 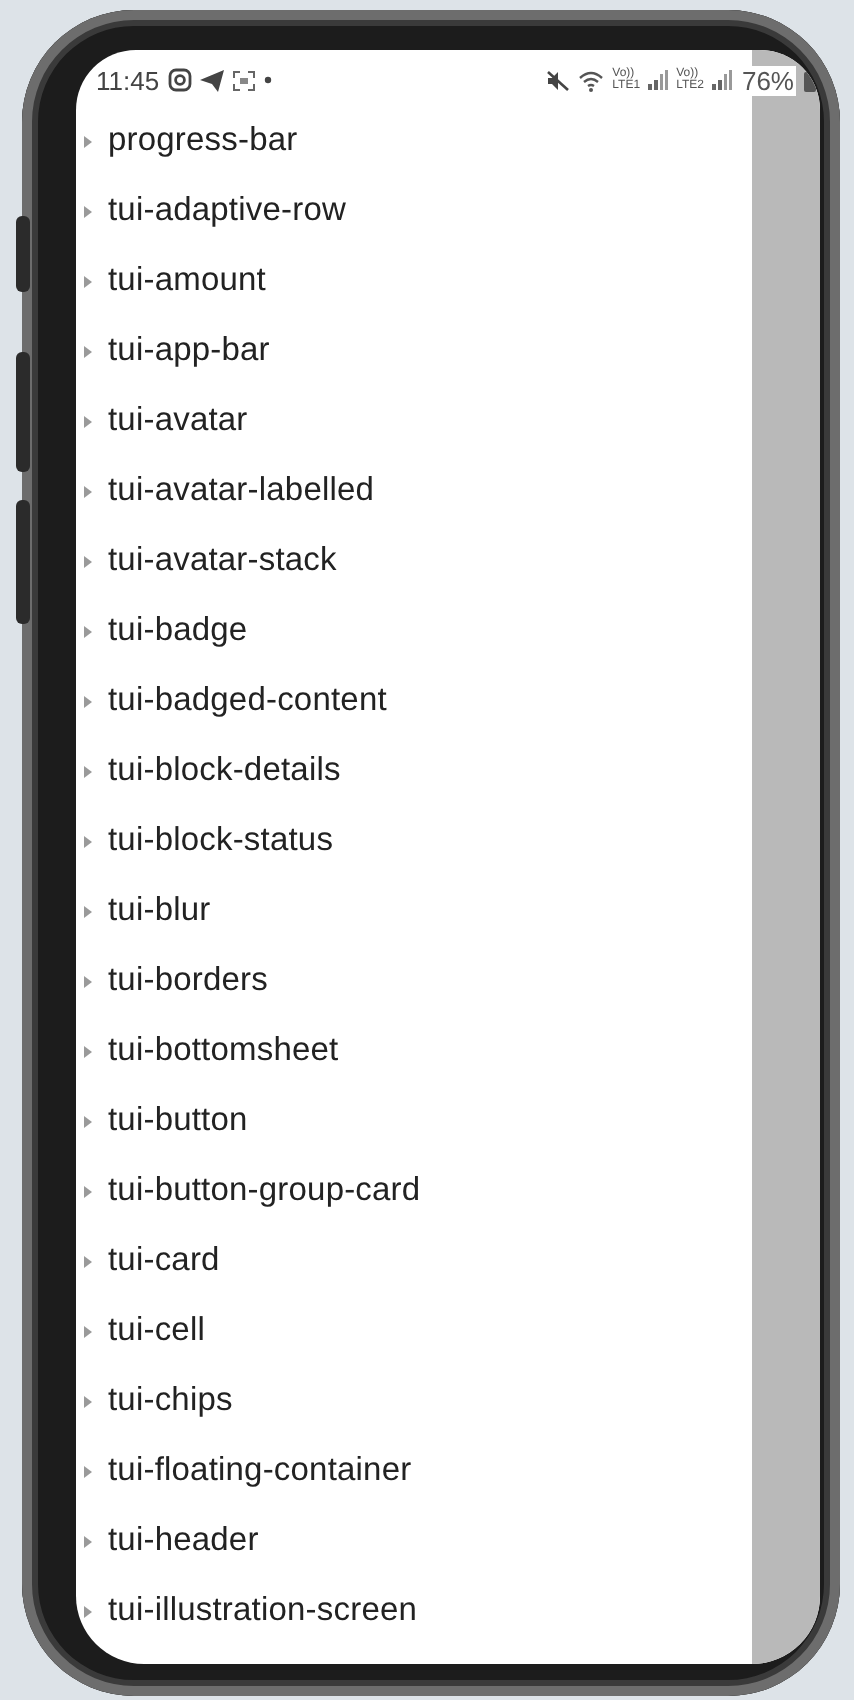 What do you see at coordinates (264, 1191) in the screenshot?
I see `list-item: tui-button-group-card` at bounding box center [264, 1191].